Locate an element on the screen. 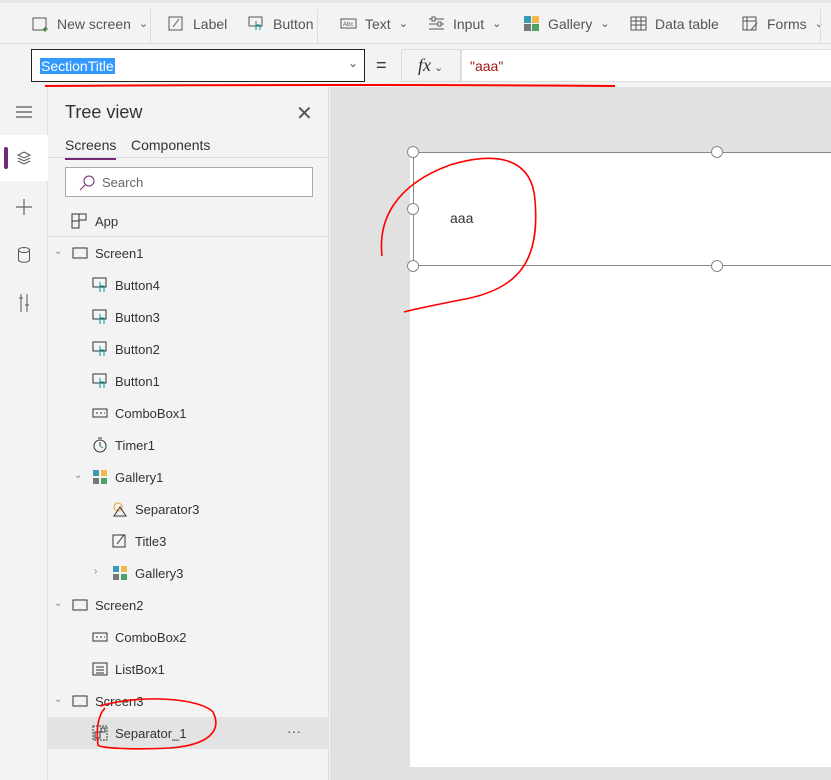  tree-item-label: Gallery1 is located at coordinates (139, 477).